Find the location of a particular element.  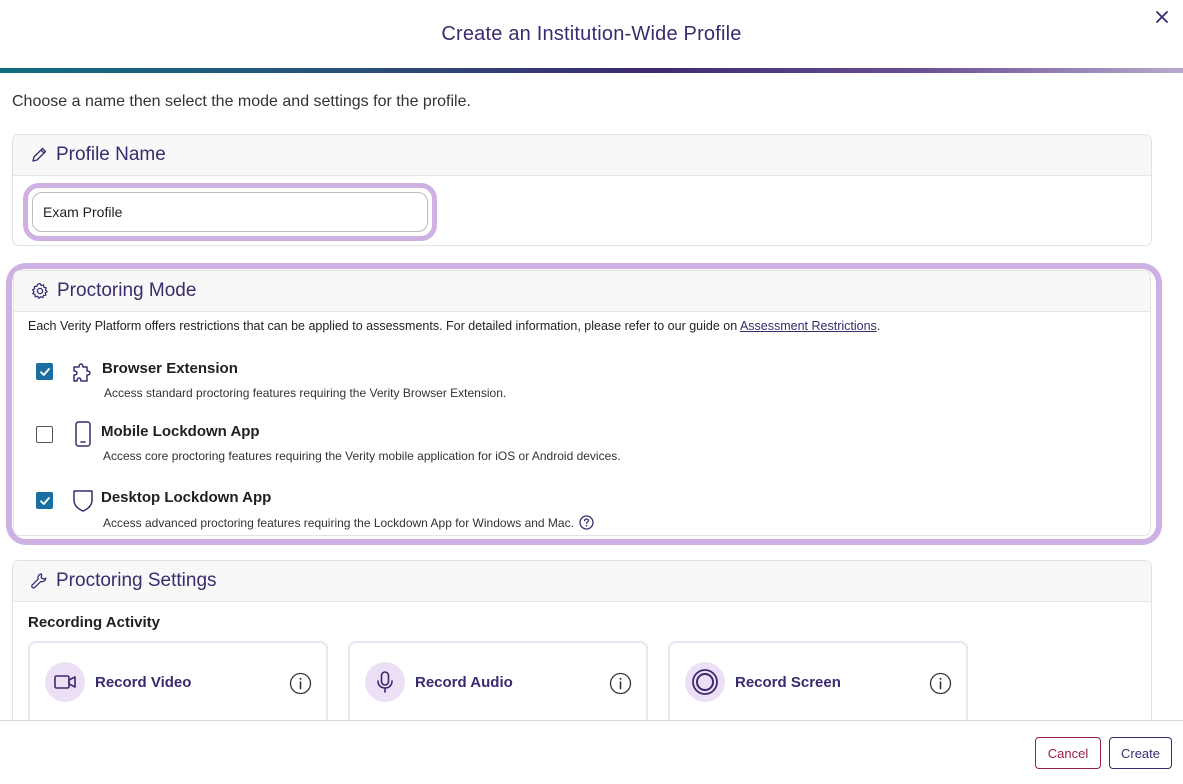

profile-name-input is located at coordinates (230, 212).